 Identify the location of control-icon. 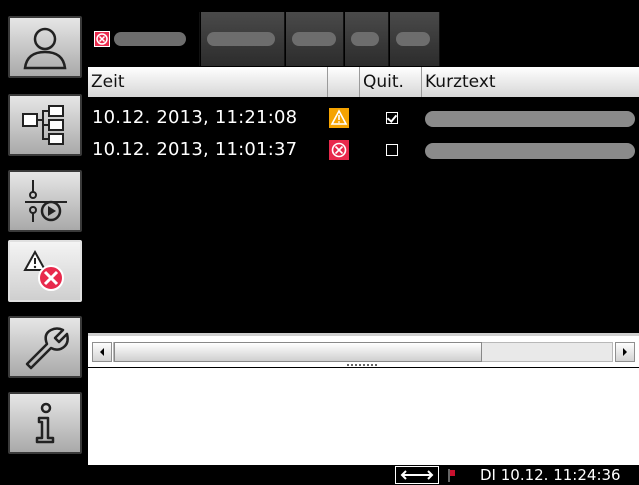
(46, 201).